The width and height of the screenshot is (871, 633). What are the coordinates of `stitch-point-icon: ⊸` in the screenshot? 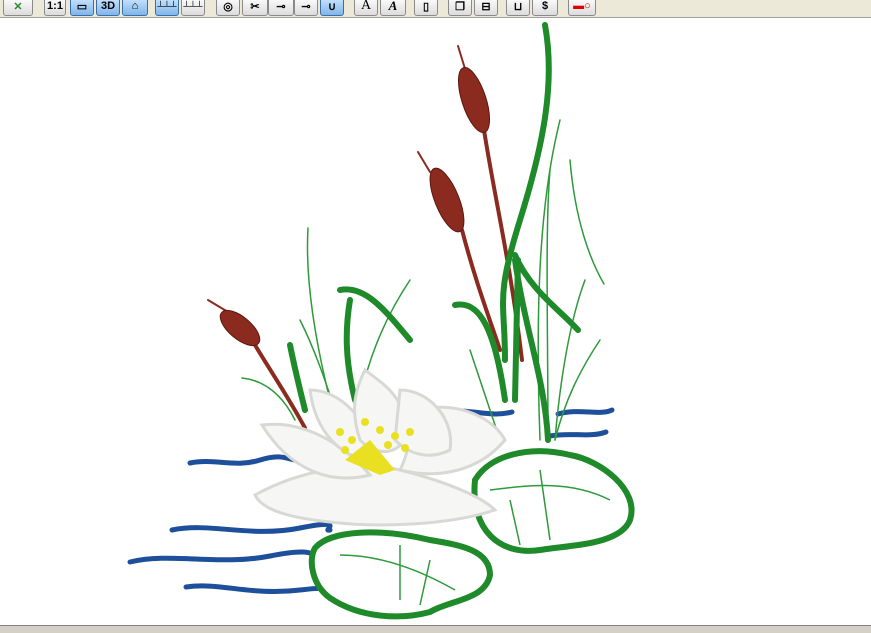 It's located at (281, 6).